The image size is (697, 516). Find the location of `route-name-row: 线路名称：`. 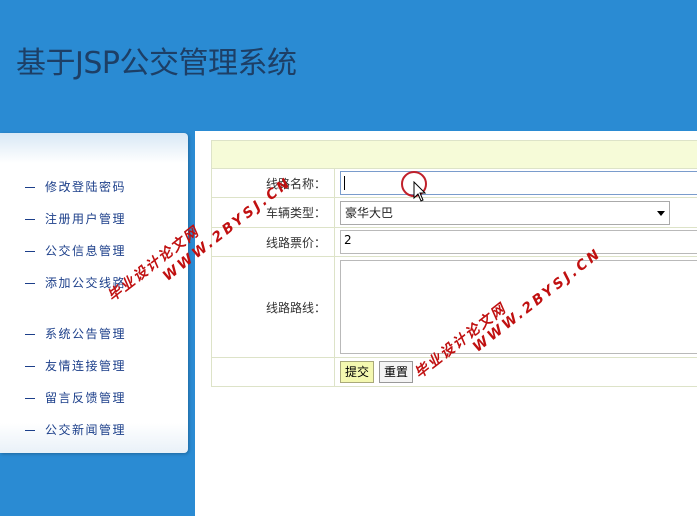

route-name-row: 线路名称： is located at coordinates (454, 183).